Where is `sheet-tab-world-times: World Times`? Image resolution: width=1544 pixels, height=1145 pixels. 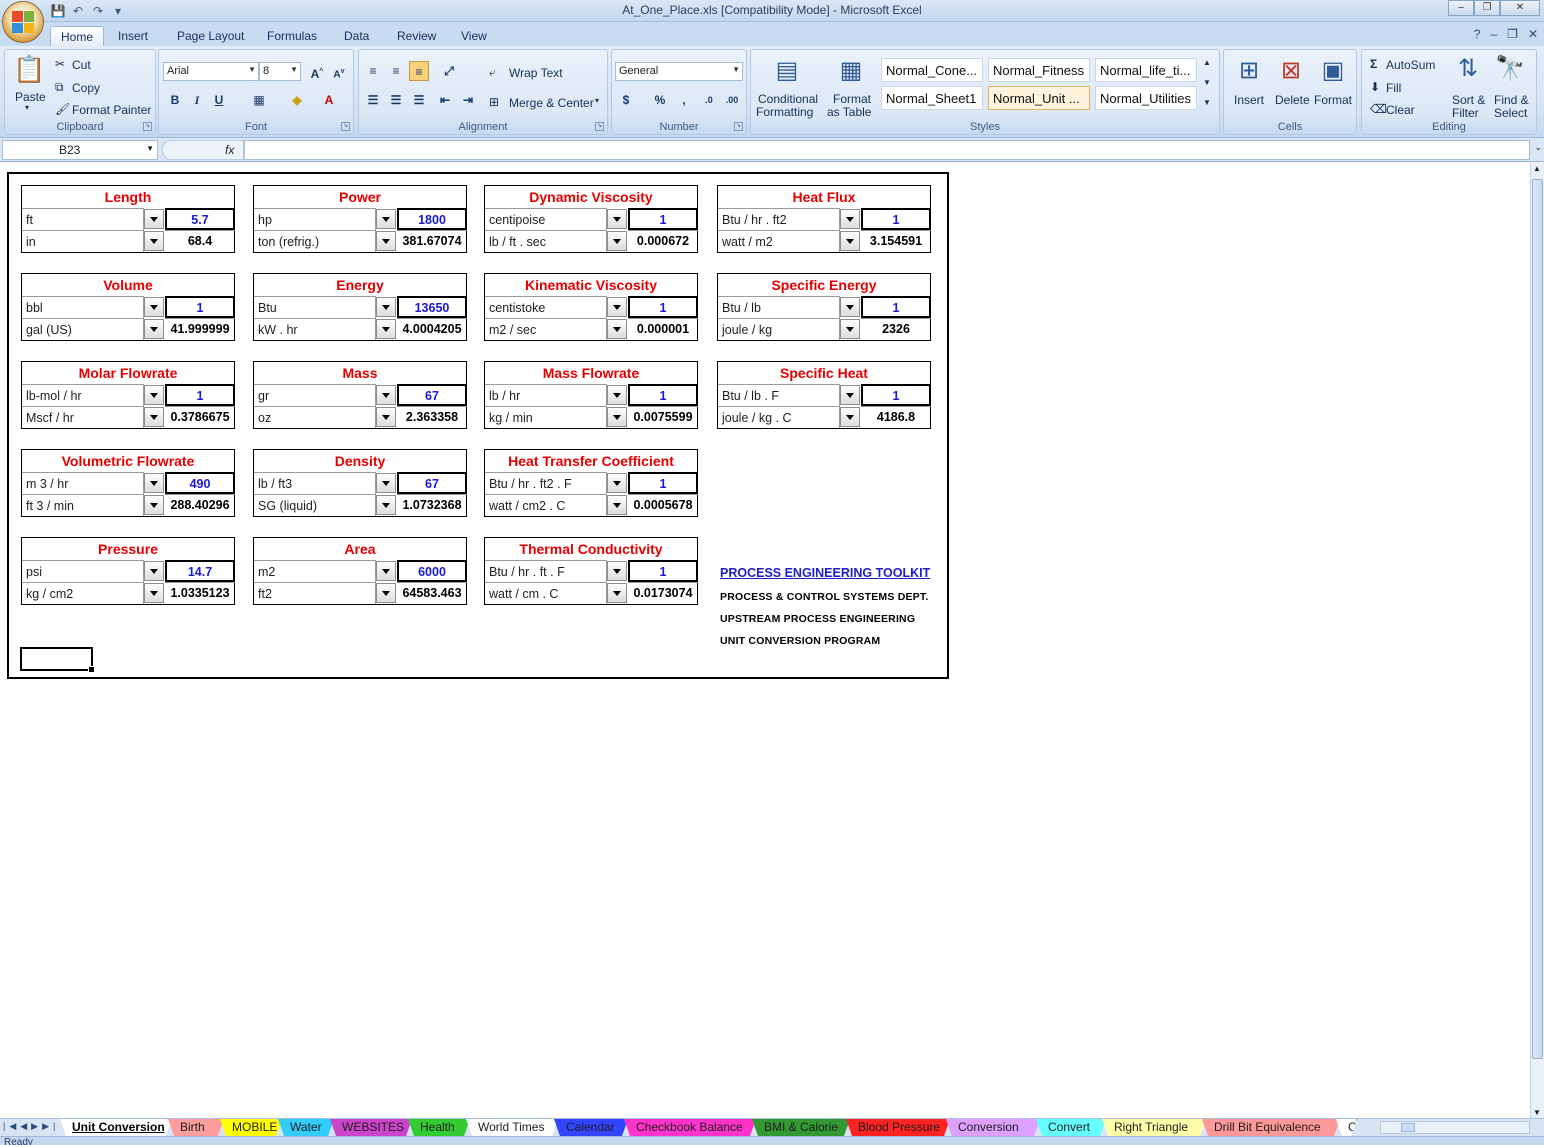 sheet-tab-world-times: World Times is located at coordinates (512, 1127).